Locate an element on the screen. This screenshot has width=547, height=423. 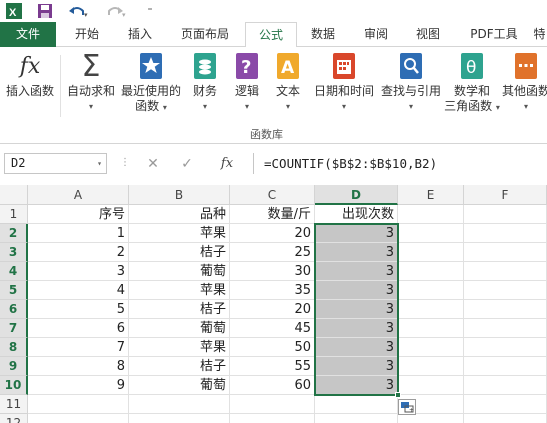
cell-e10 is located at coordinates (431, 385).